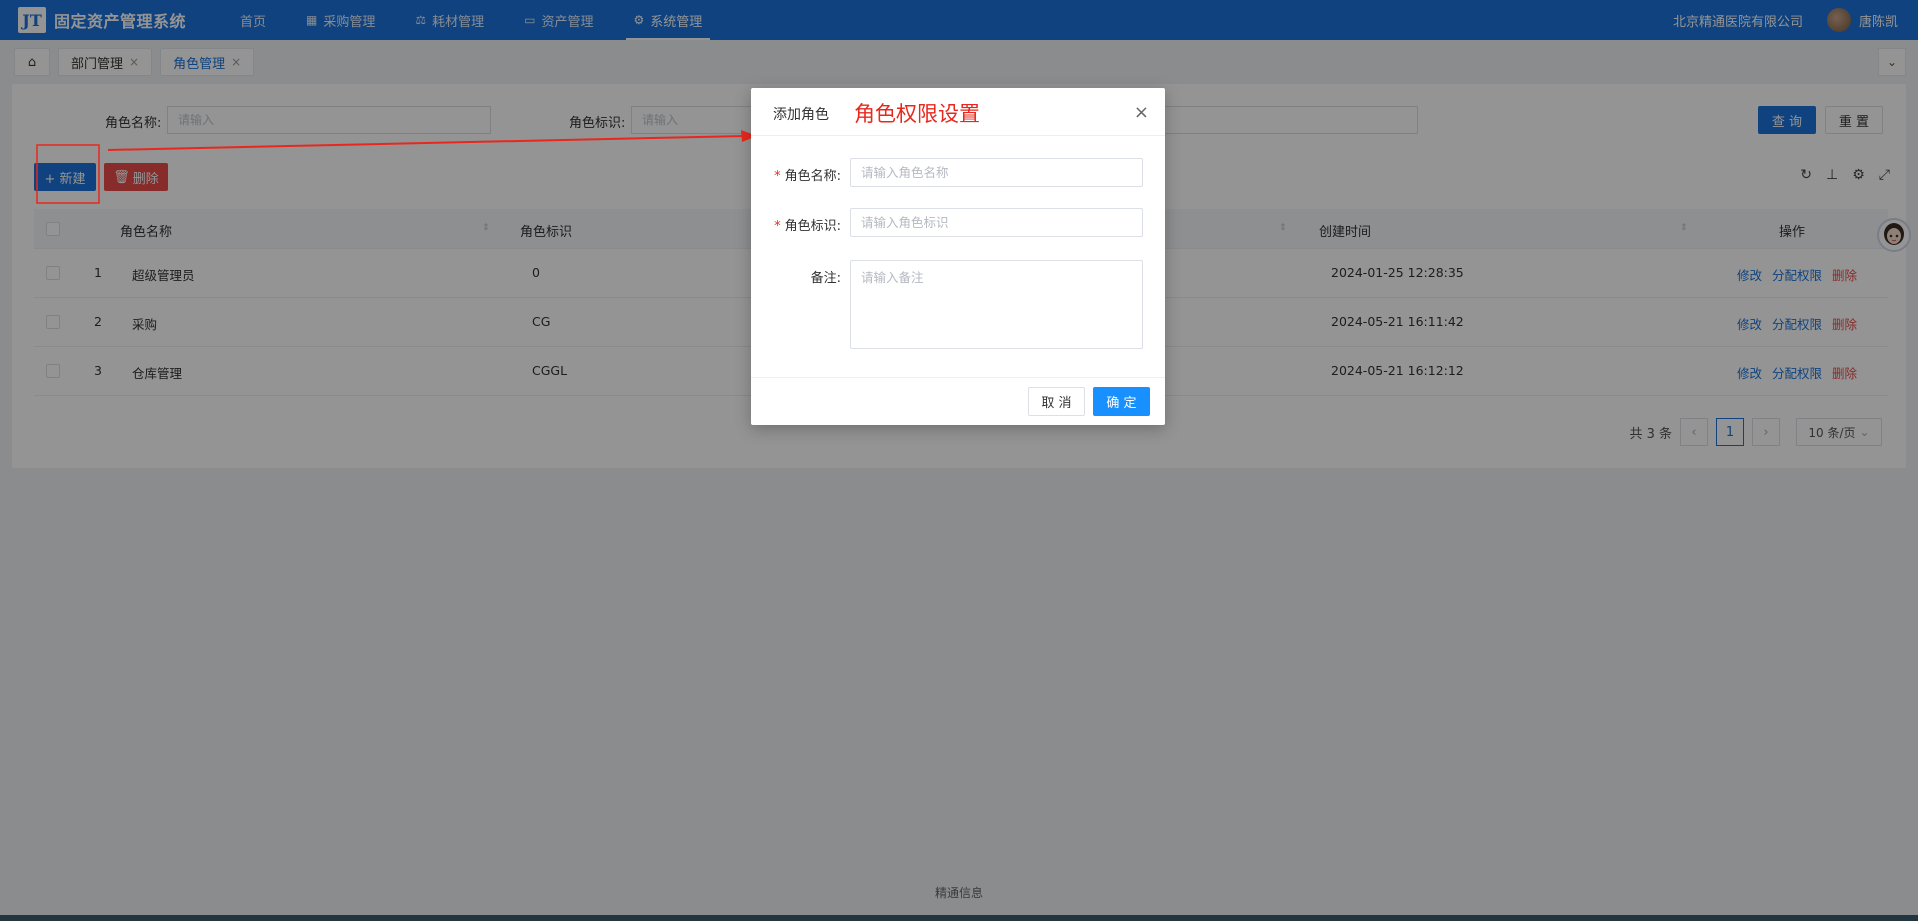 The height and width of the screenshot is (921, 1918). I want to click on role-key-field-label: * 角色标识:, so click(801, 224).